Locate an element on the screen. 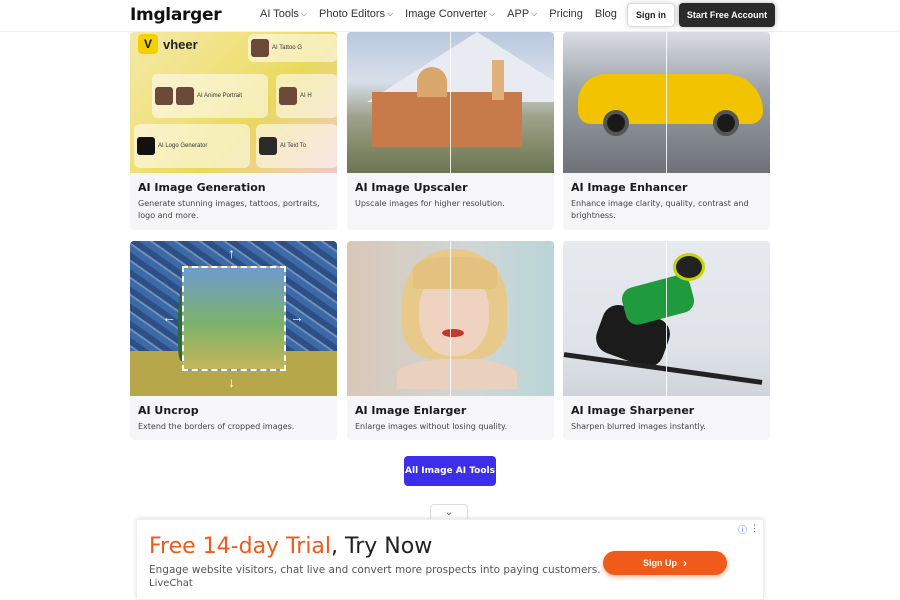  card-title: AI Uncrop is located at coordinates (168, 410).